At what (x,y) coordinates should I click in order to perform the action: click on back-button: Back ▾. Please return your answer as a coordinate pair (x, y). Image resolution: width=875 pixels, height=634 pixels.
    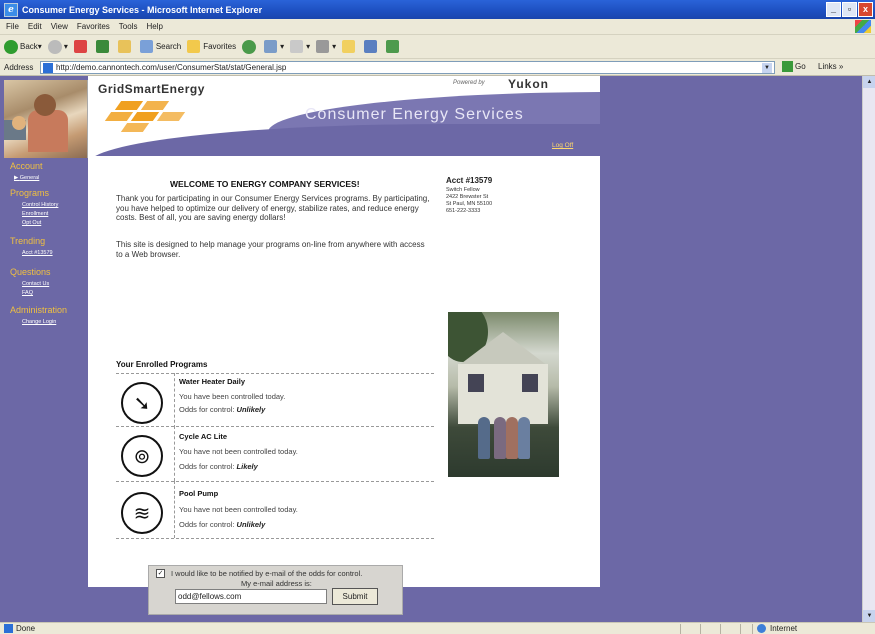
    Looking at the image, I should click on (23, 46).